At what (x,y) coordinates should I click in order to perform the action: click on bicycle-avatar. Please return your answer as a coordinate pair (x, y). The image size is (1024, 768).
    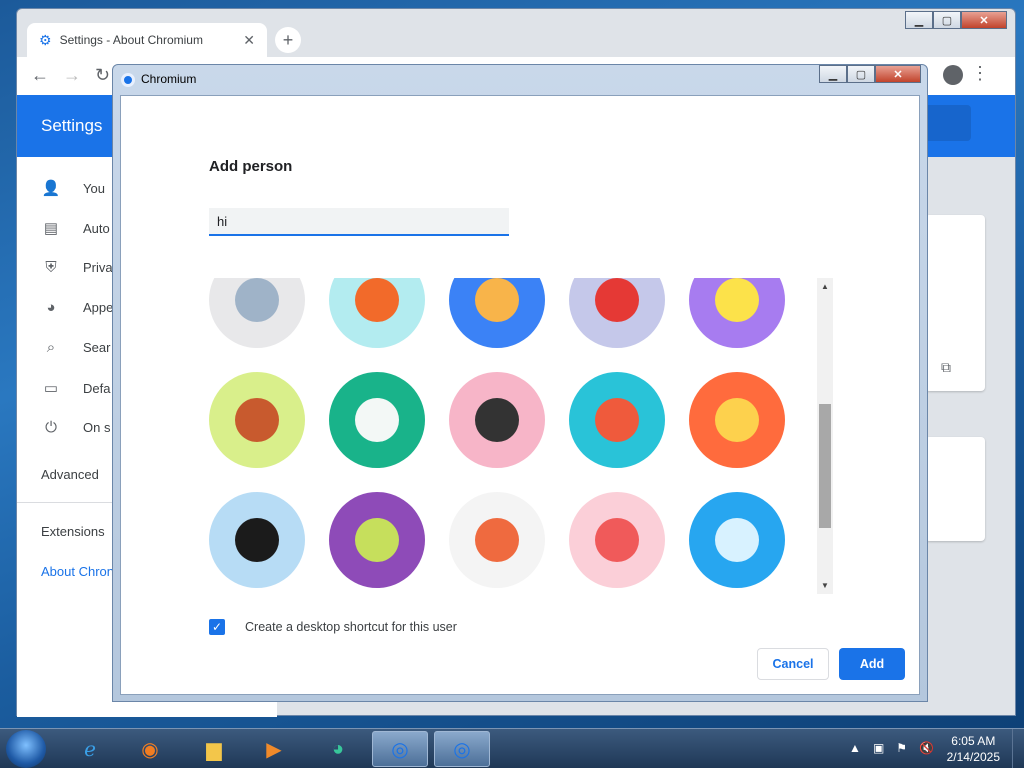
    Looking at the image, I should click on (497, 313).